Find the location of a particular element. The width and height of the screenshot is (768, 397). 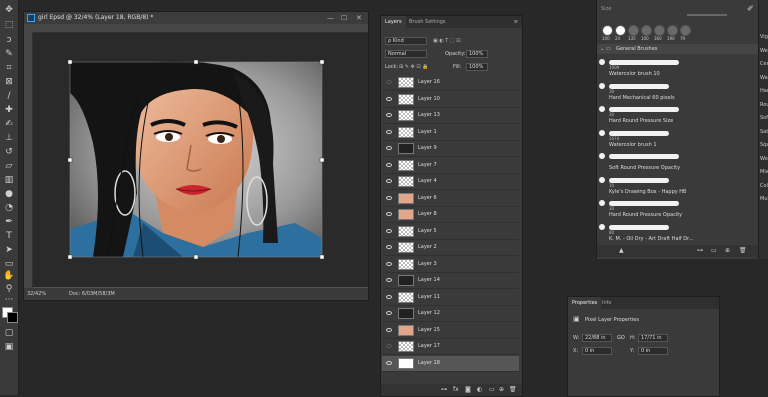

layer-row: Layer 3 is located at coordinates (450, 265).